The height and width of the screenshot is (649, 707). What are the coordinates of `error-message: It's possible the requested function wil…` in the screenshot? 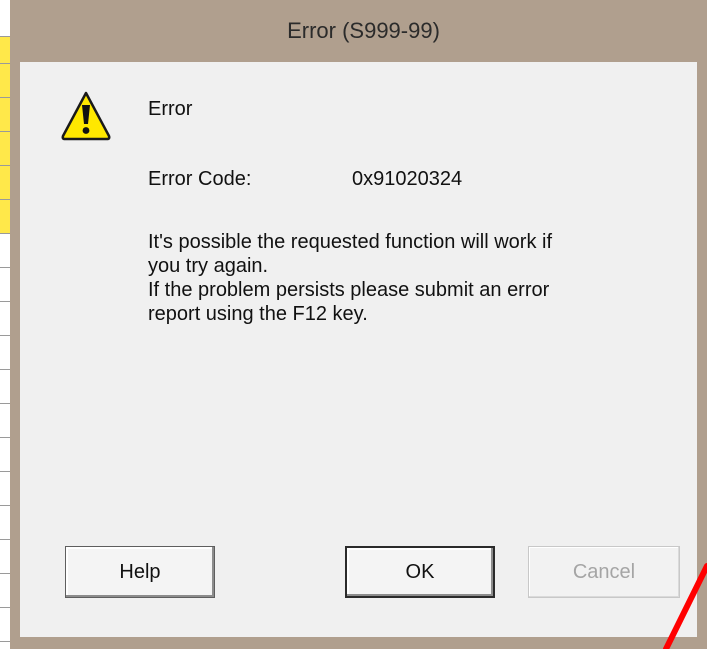 It's located at (403, 278).